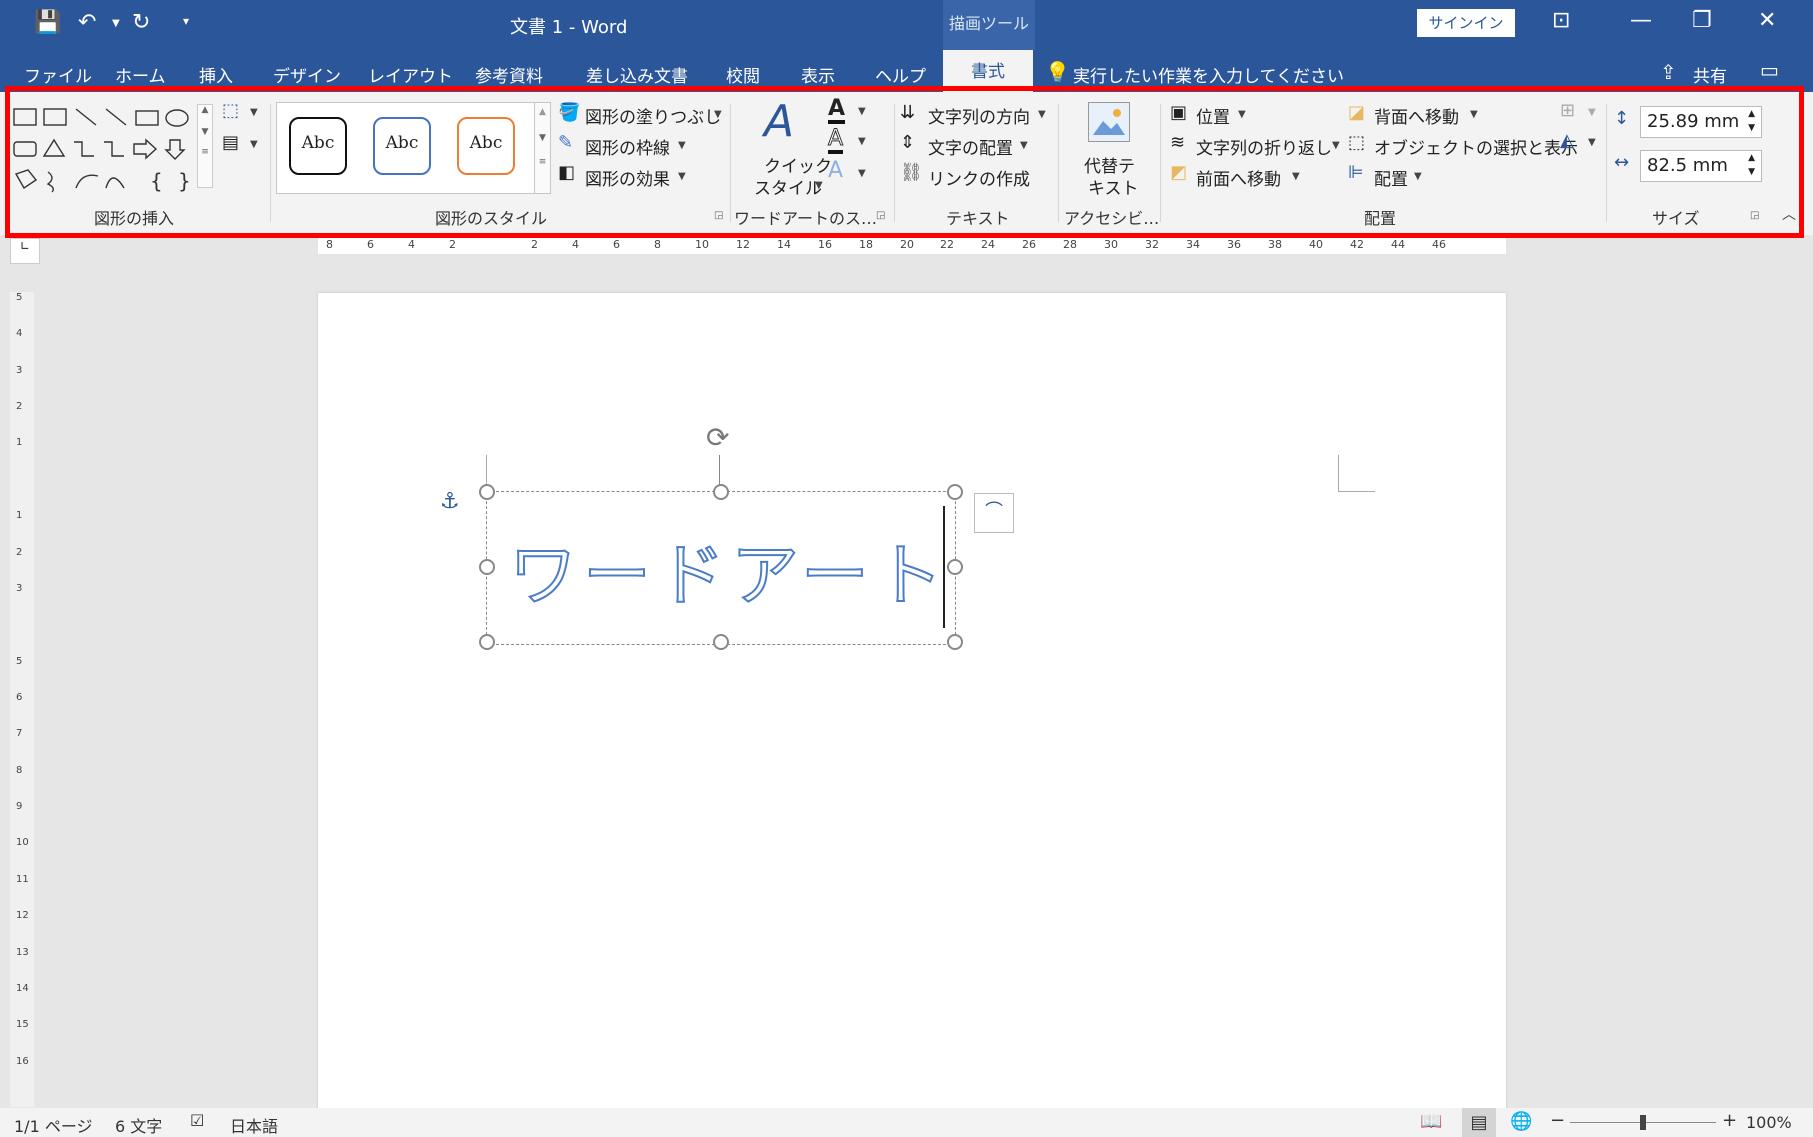  What do you see at coordinates (1439, 244) in the screenshot?
I see `ruler-tick-label: 46` at bounding box center [1439, 244].